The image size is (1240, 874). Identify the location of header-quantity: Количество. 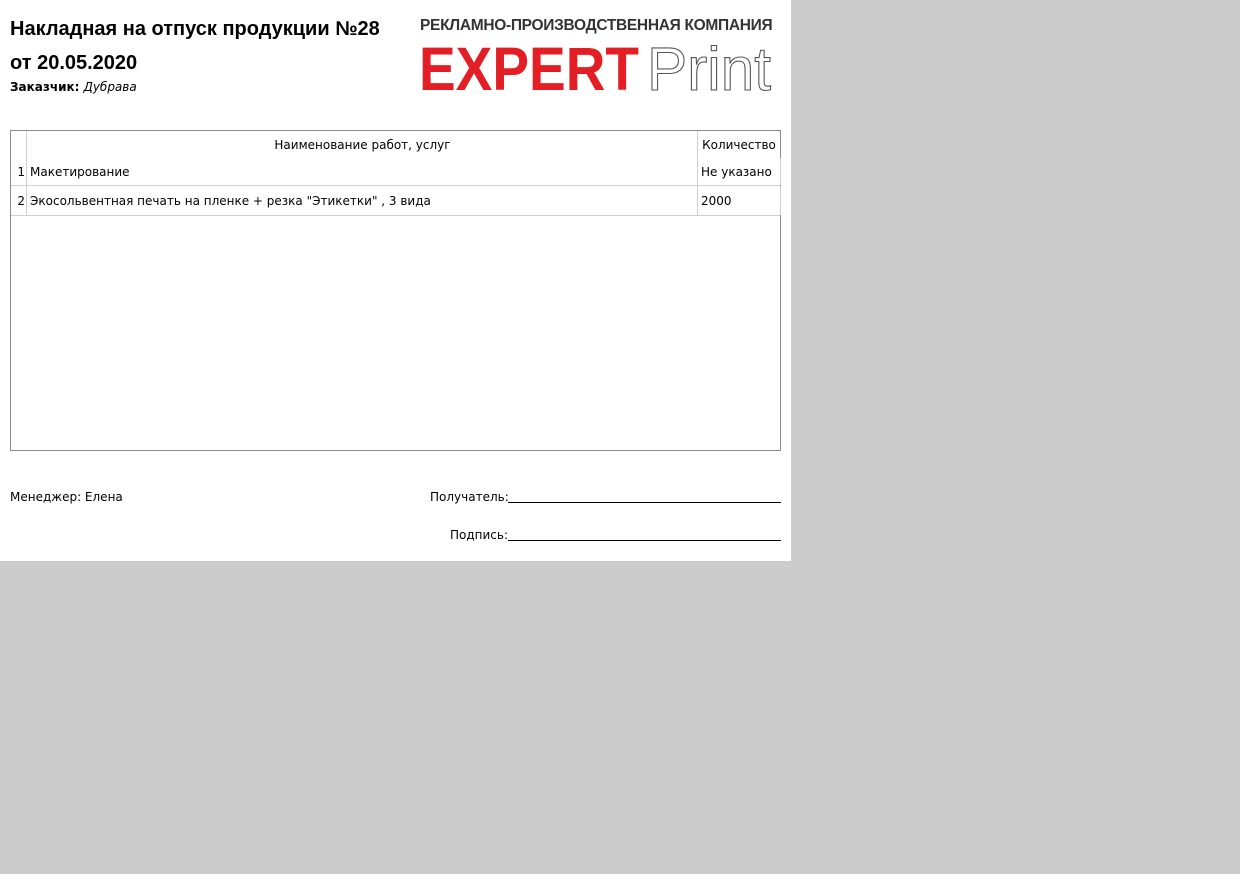
(738, 144).